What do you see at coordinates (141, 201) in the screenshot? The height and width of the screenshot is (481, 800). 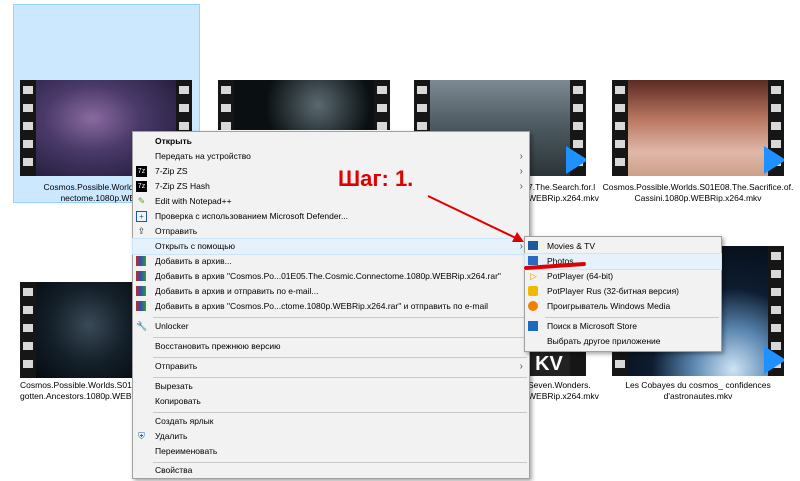 I see `notepad-icon: ✎` at bounding box center [141, 201].